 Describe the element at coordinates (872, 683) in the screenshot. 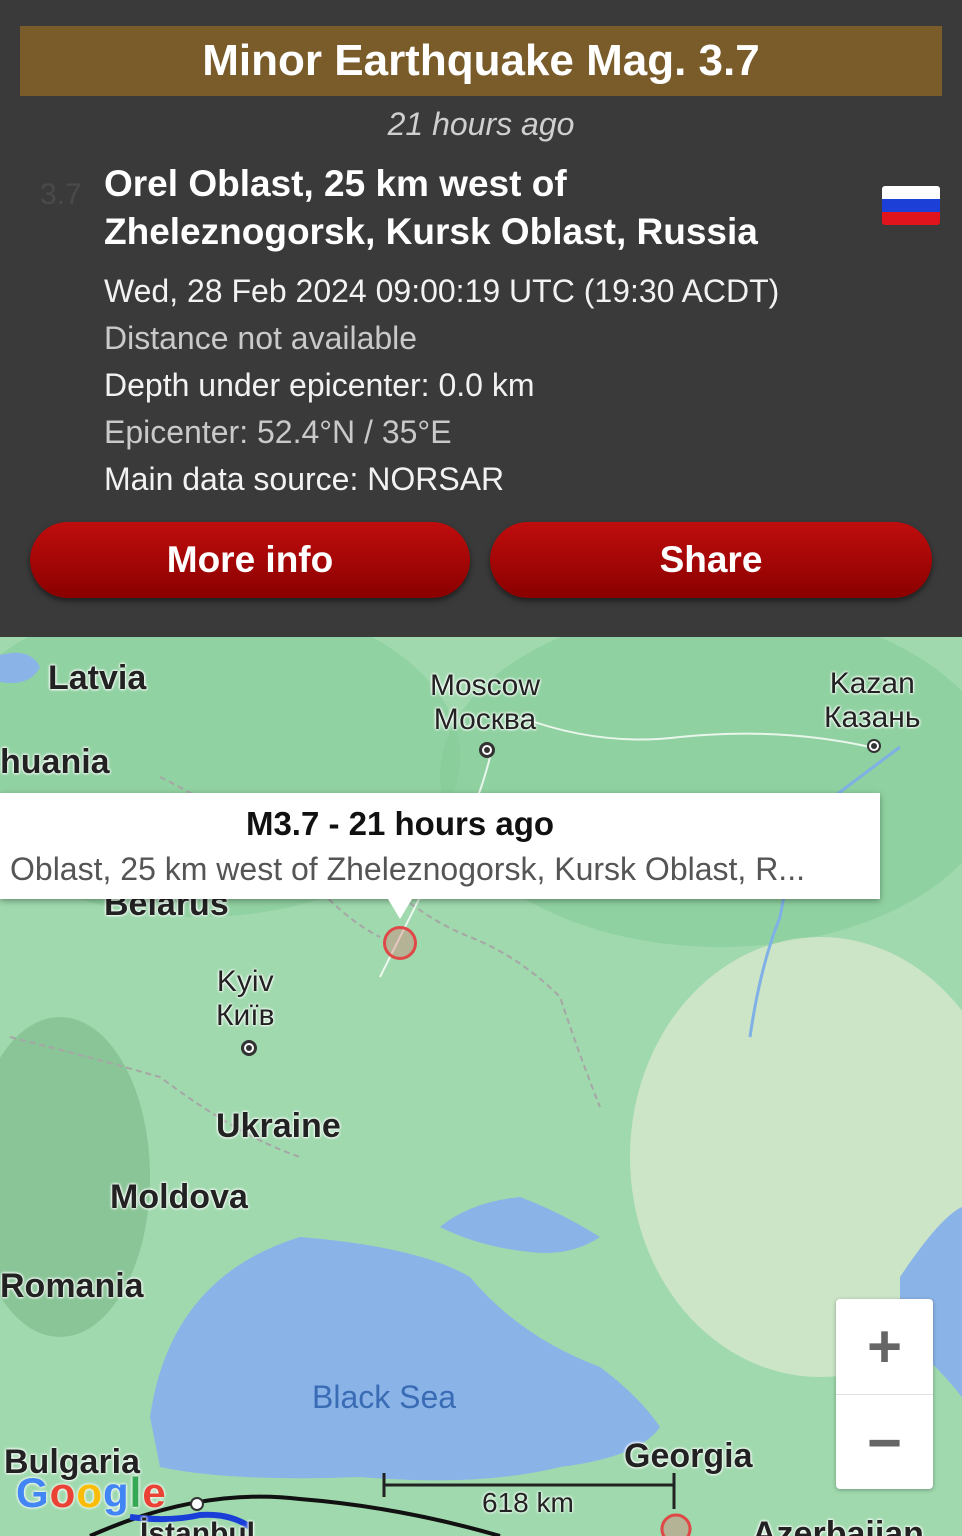

I see `label-kazan-en: Kazan` at that location.